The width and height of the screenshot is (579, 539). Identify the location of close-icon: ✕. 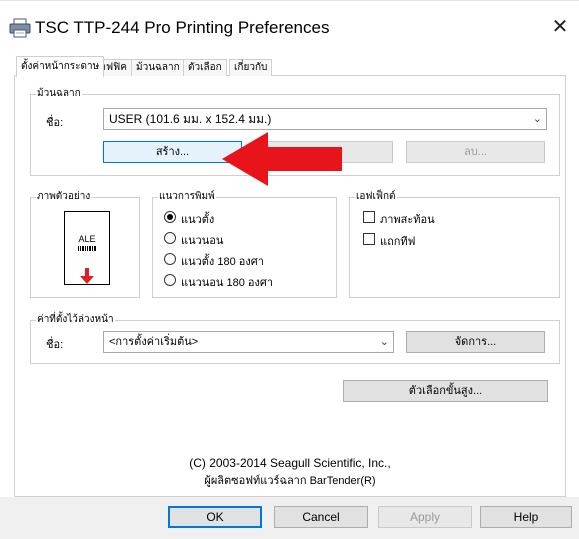
(560, 28).